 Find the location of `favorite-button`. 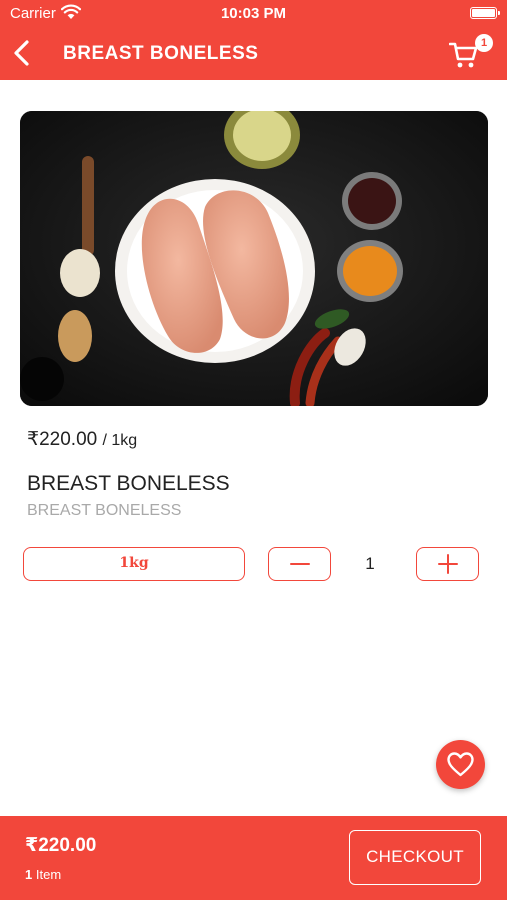

favorite-button is located at coordinates (460, 764).